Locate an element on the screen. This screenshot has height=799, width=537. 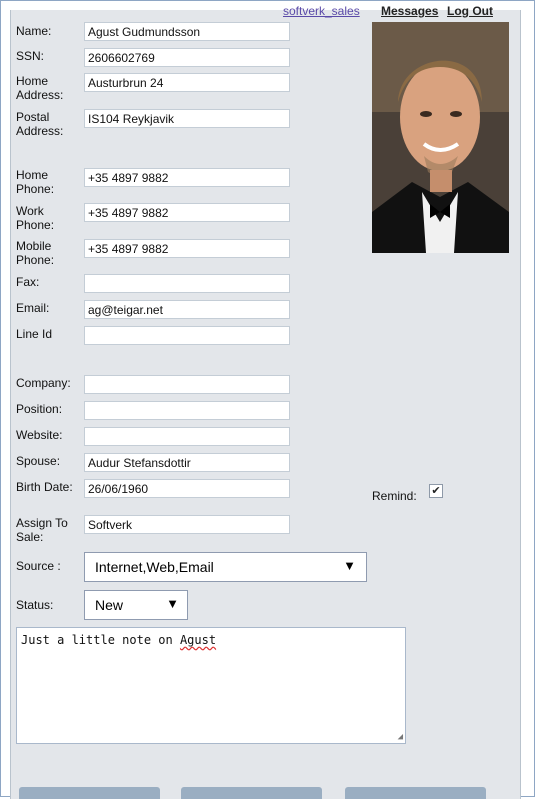
postal-address-field: IS104 Reykjavik is located at coordinates (187, 118).